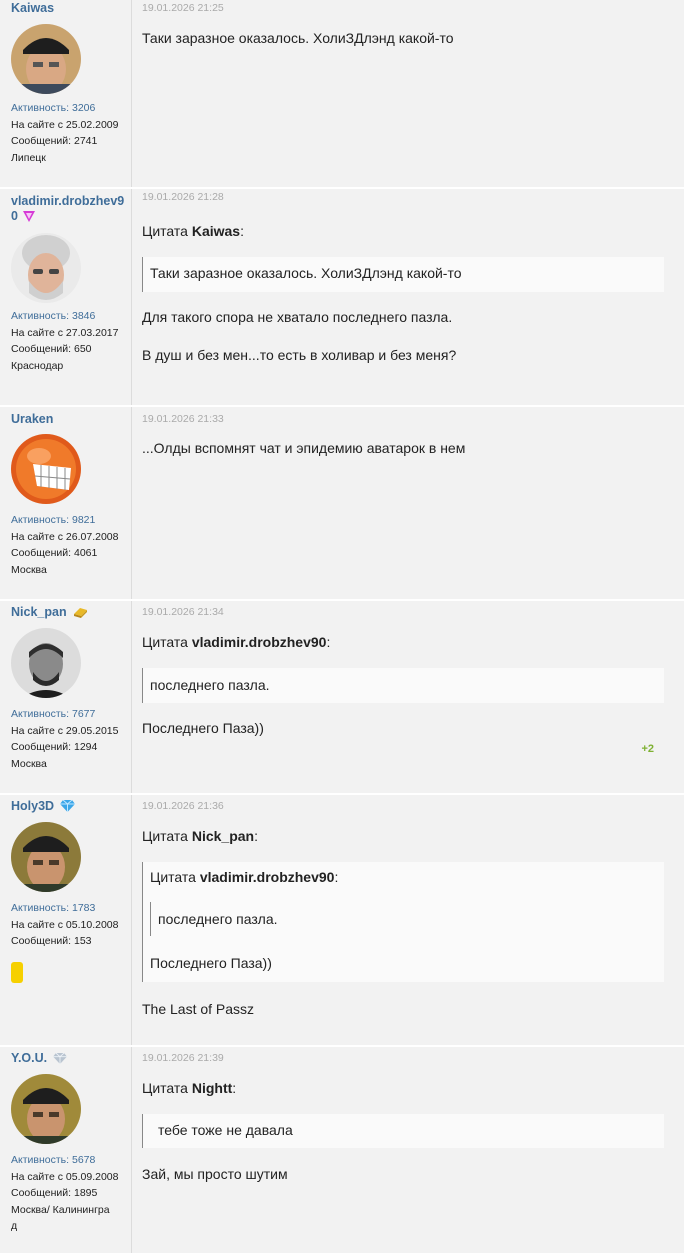 The width and height of the screenshot is (684, 1253). Describe the element at coordinates (59, 1060) in the screenshot. I see `silver-diamond-icon` at that location.